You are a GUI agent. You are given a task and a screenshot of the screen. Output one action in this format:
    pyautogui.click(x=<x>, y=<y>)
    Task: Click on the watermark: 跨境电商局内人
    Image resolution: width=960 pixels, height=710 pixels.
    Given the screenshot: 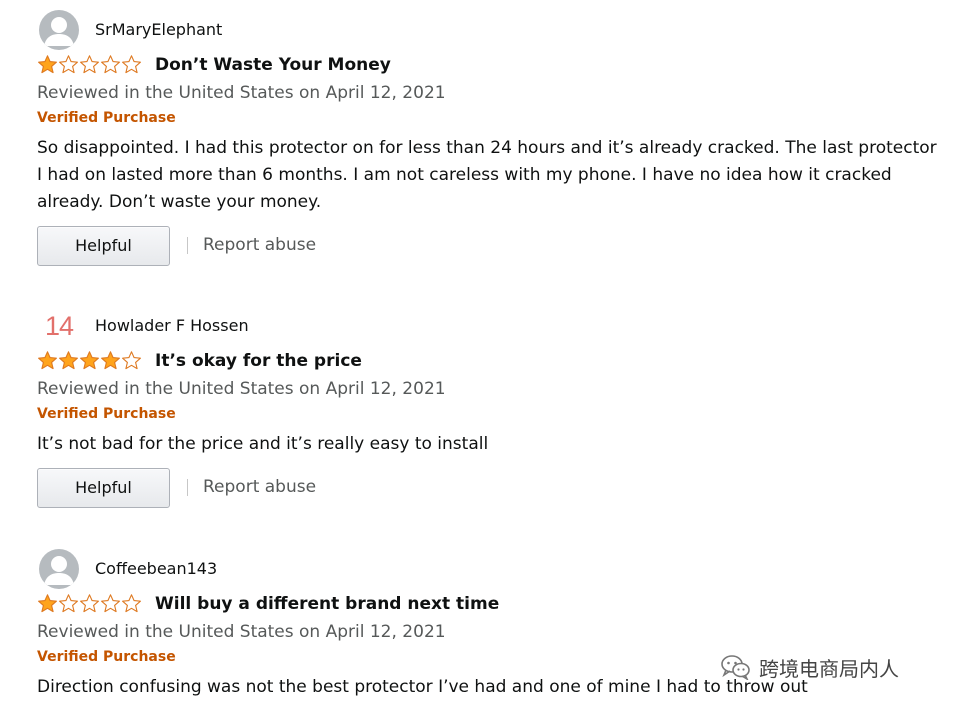 What is the action you would take?
    pyautogui.click(x=810, y=667)
    